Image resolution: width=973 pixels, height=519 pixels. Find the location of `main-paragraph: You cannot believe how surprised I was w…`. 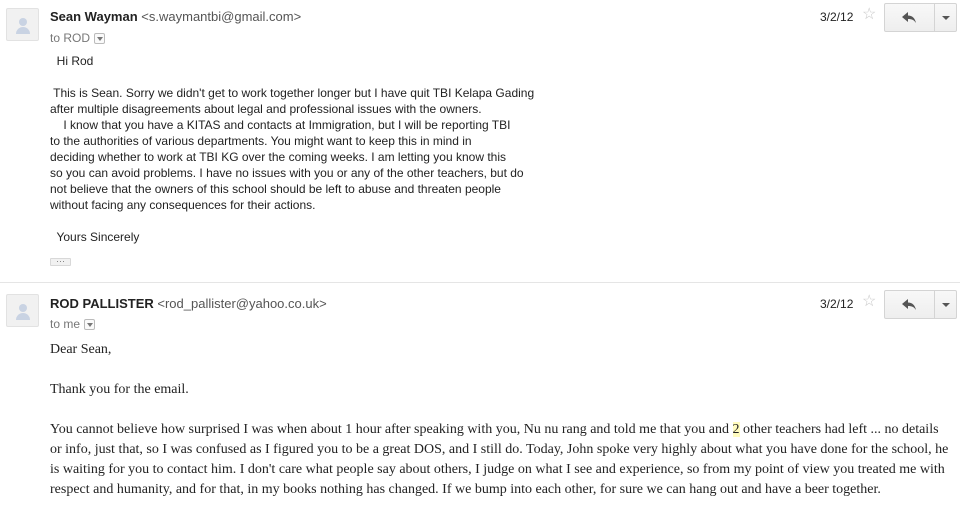

main-paragraph: You cannot believe how surprised I was w… is located at coordinates (500, 460).